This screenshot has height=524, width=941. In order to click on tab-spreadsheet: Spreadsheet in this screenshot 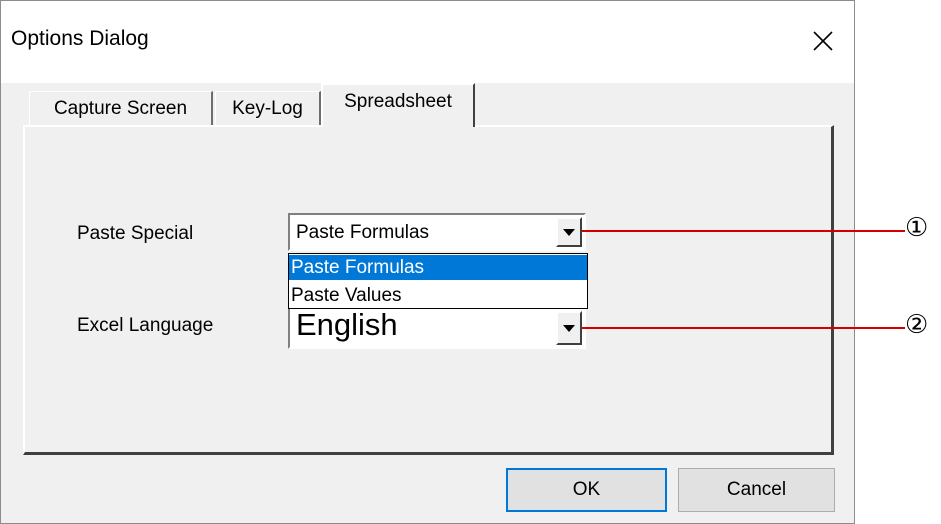, I will do `click(398, 105)`.